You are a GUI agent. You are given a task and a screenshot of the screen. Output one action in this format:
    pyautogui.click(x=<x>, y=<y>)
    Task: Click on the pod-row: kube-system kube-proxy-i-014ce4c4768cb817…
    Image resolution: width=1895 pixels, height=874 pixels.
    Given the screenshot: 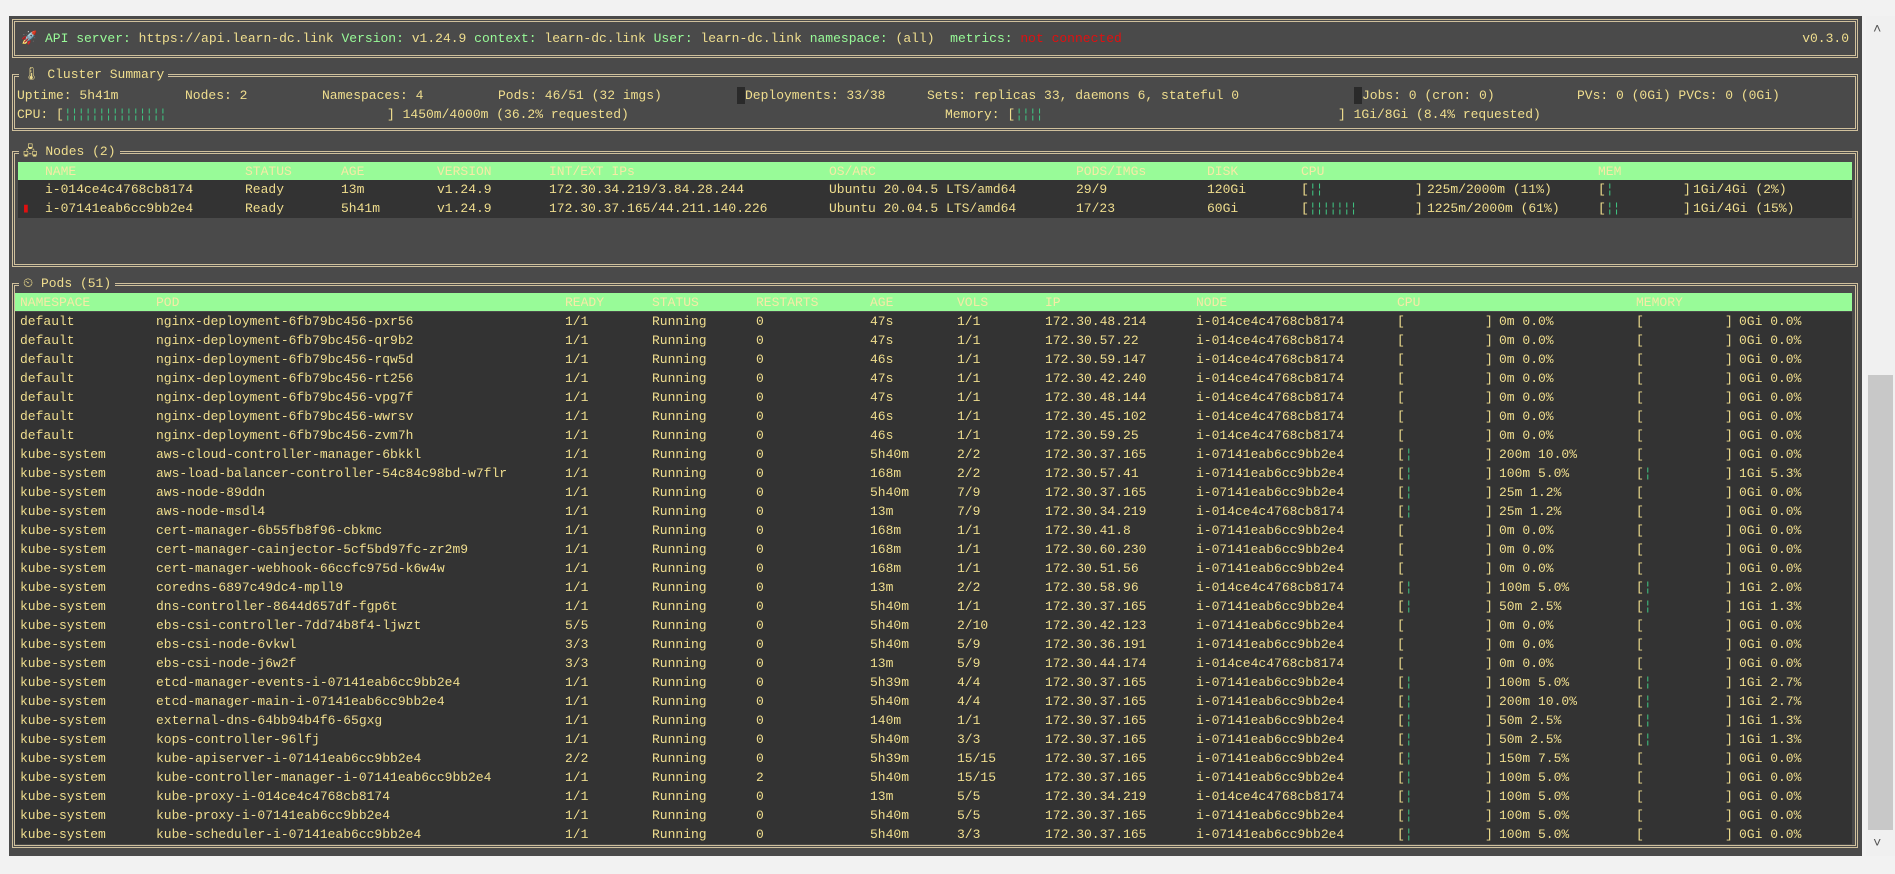 What is the action you would take?
    pyautogui.click(x=933, y=796)
    